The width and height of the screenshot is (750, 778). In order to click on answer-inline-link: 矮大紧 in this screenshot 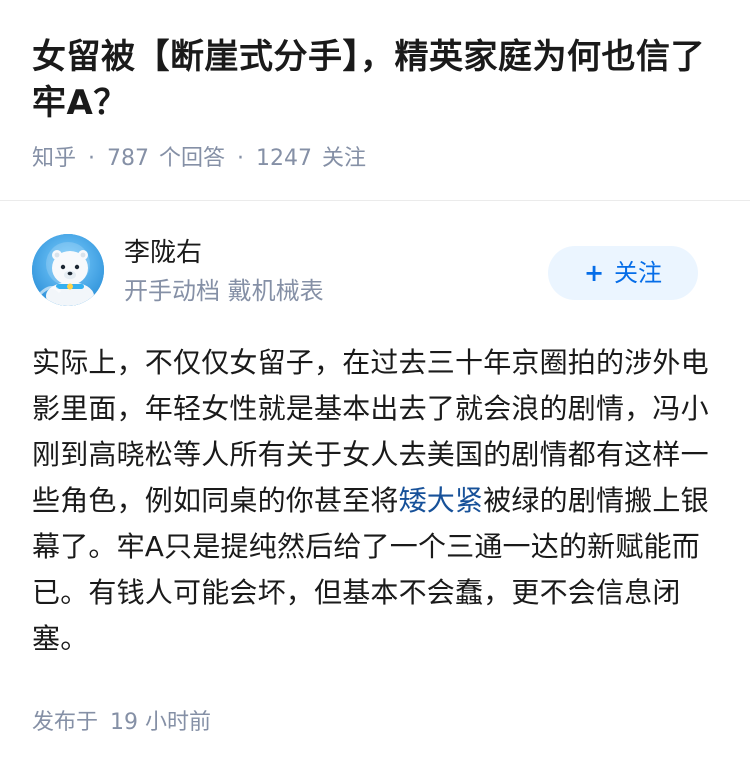, I will do `click(441, 500)`.